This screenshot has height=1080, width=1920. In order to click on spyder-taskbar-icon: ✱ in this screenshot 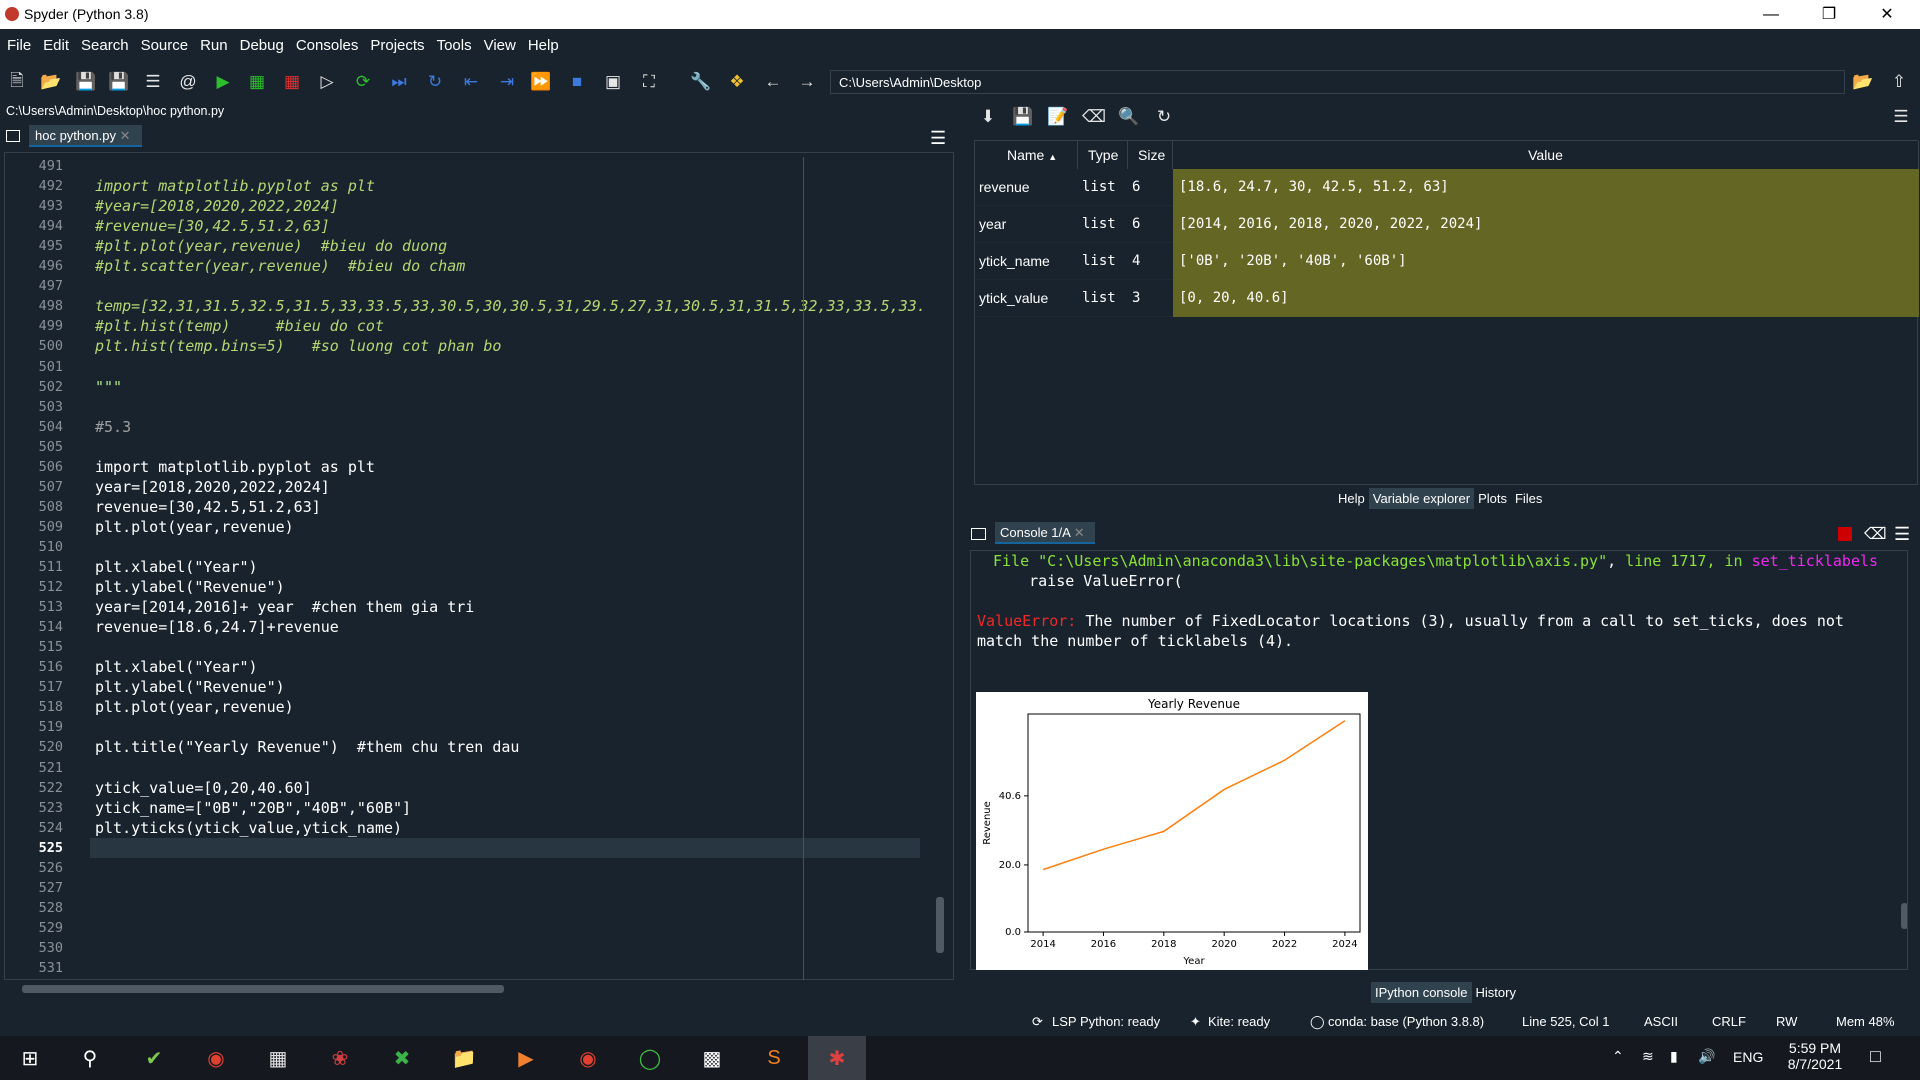, I will do `click(837, 1058)`.